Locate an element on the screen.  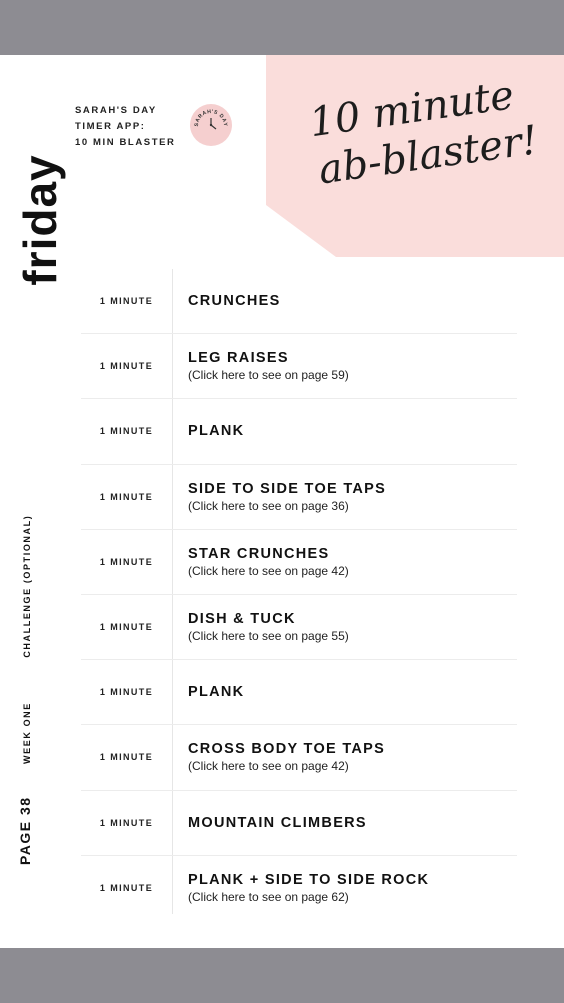
exercise-details: MOUNTAIN CLIMBERS is located at coordinates (269, 823).